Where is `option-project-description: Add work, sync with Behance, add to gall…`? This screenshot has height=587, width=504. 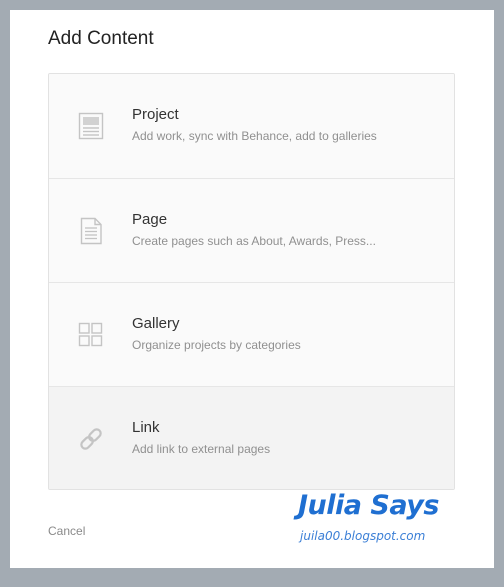
option-project-description: Add work, sync with Behance, add to gall… is located at coordinates (254, 136).